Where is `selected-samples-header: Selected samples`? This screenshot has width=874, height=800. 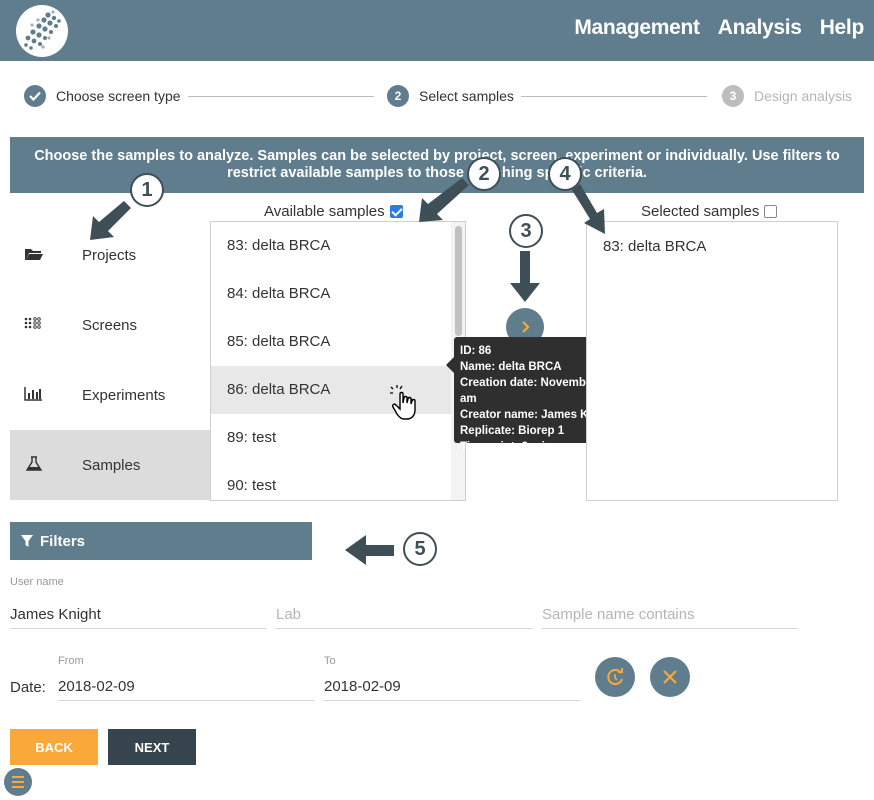 selected-samples-header: Selected samples is located at coordinates (709, 211).